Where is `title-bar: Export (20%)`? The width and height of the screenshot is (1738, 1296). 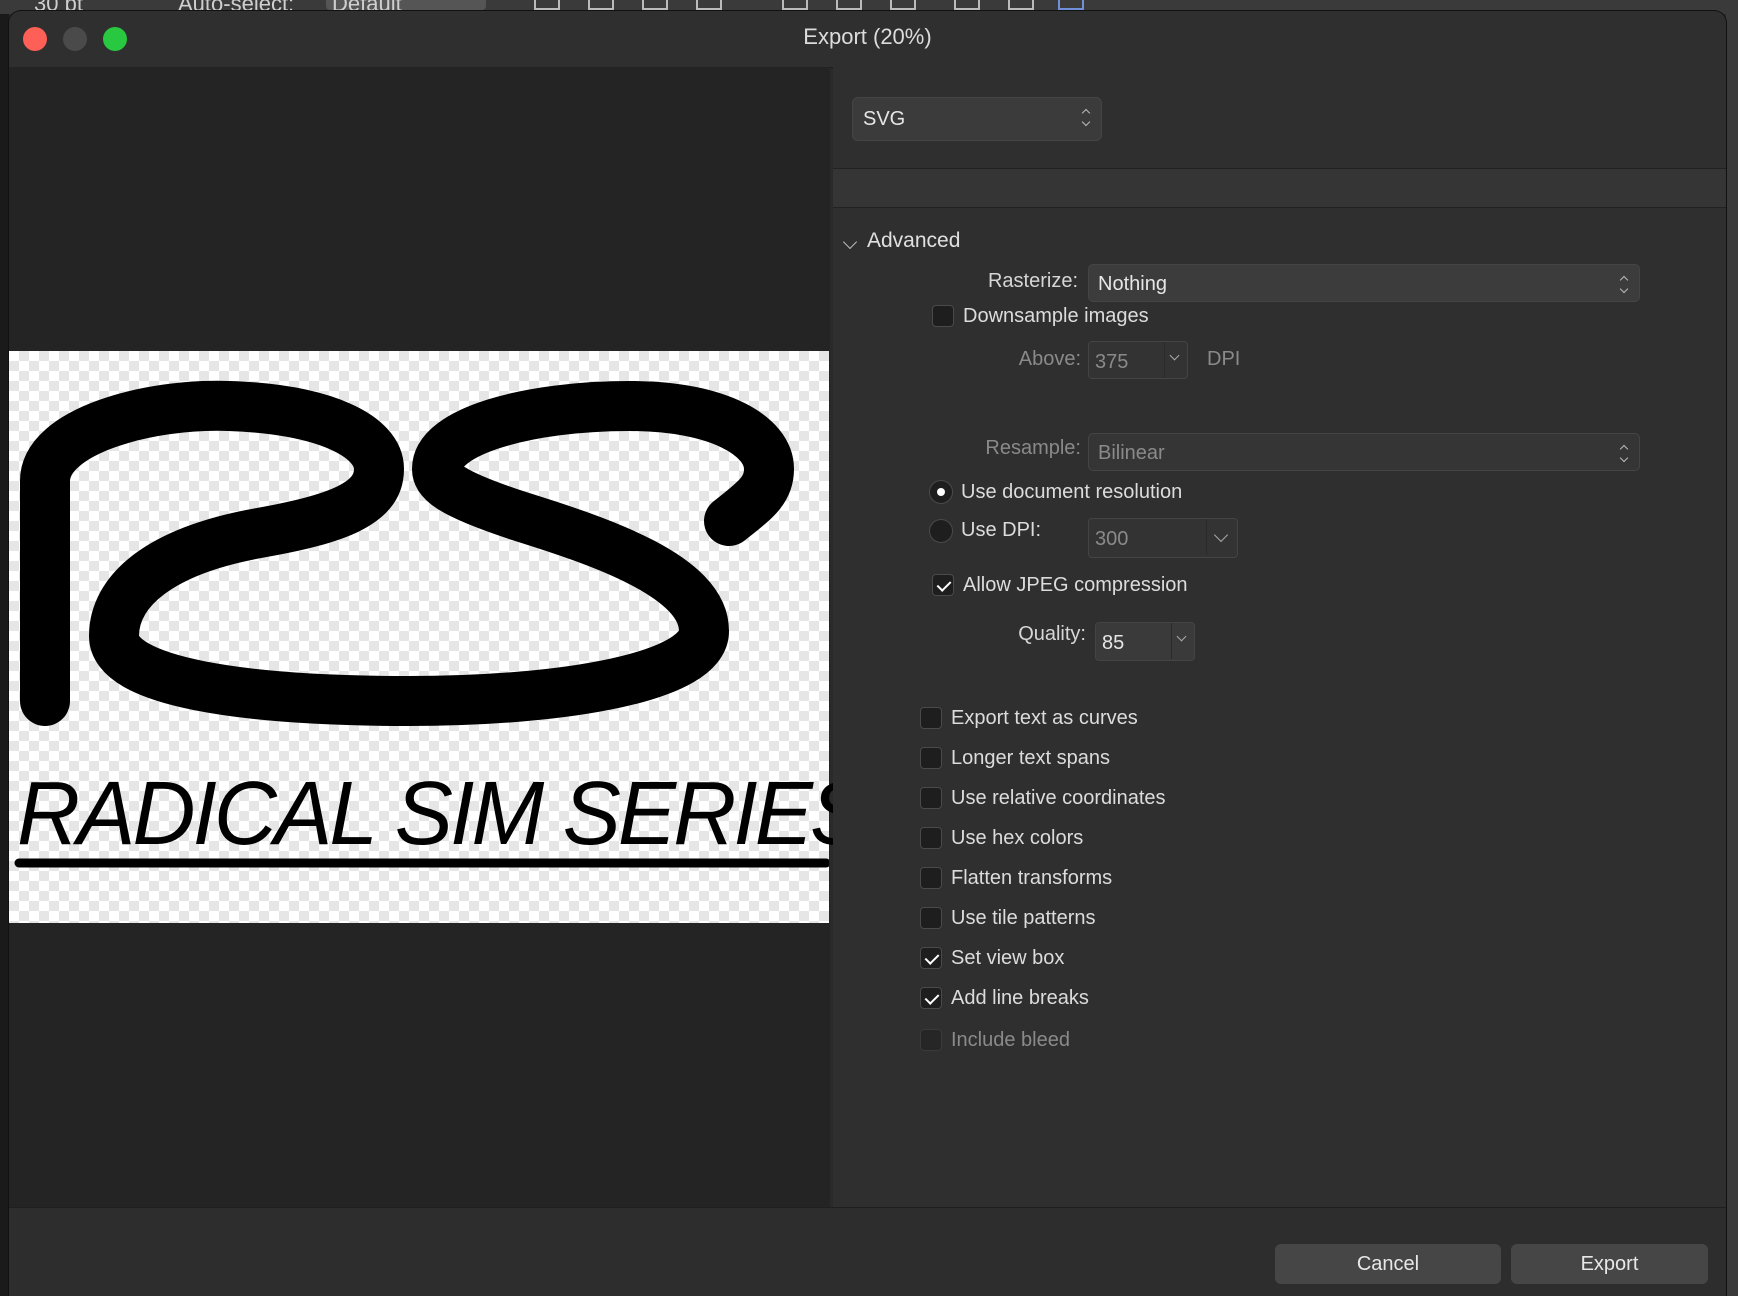
title-bar: Export (20%) is located at coordinates (867, 39).